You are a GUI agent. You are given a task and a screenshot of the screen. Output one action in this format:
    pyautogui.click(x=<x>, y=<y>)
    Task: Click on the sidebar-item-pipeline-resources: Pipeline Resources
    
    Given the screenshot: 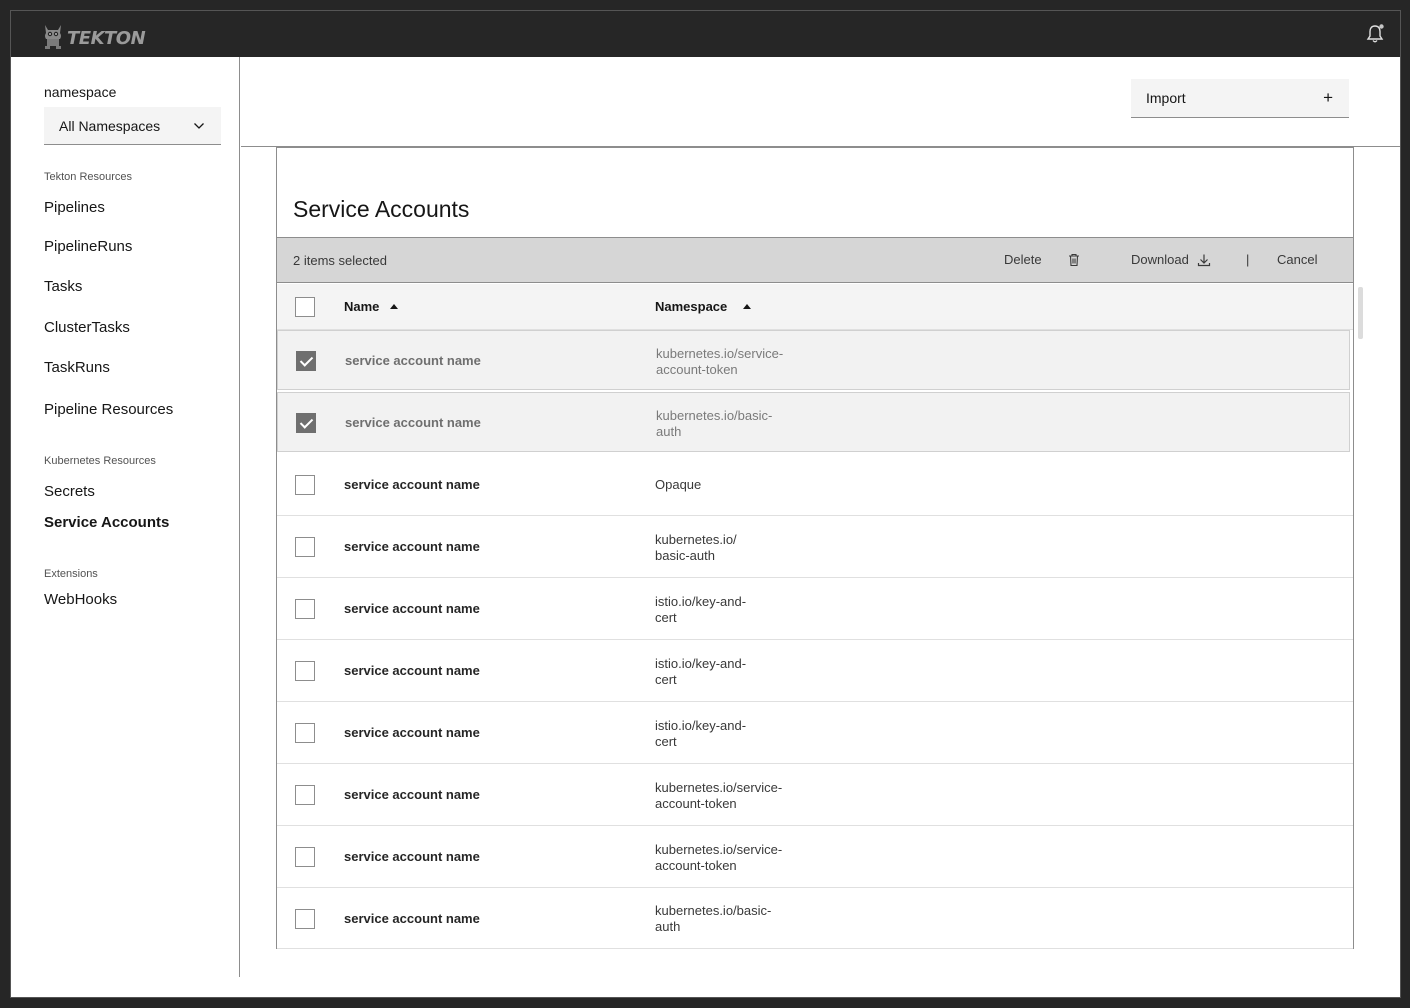 What is the action you would take?
    pyautogui.click(x=108, y=409)
    